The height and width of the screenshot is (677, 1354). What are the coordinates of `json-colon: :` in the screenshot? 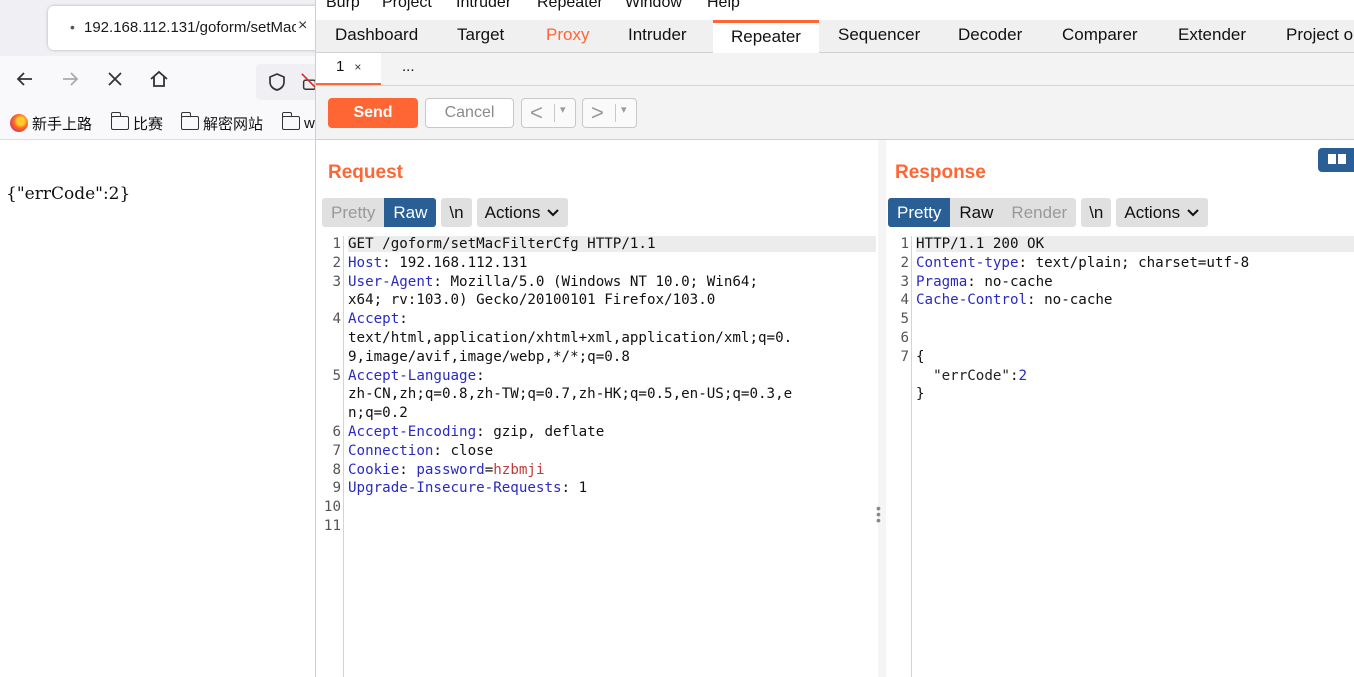 It's located at (1014, 375).